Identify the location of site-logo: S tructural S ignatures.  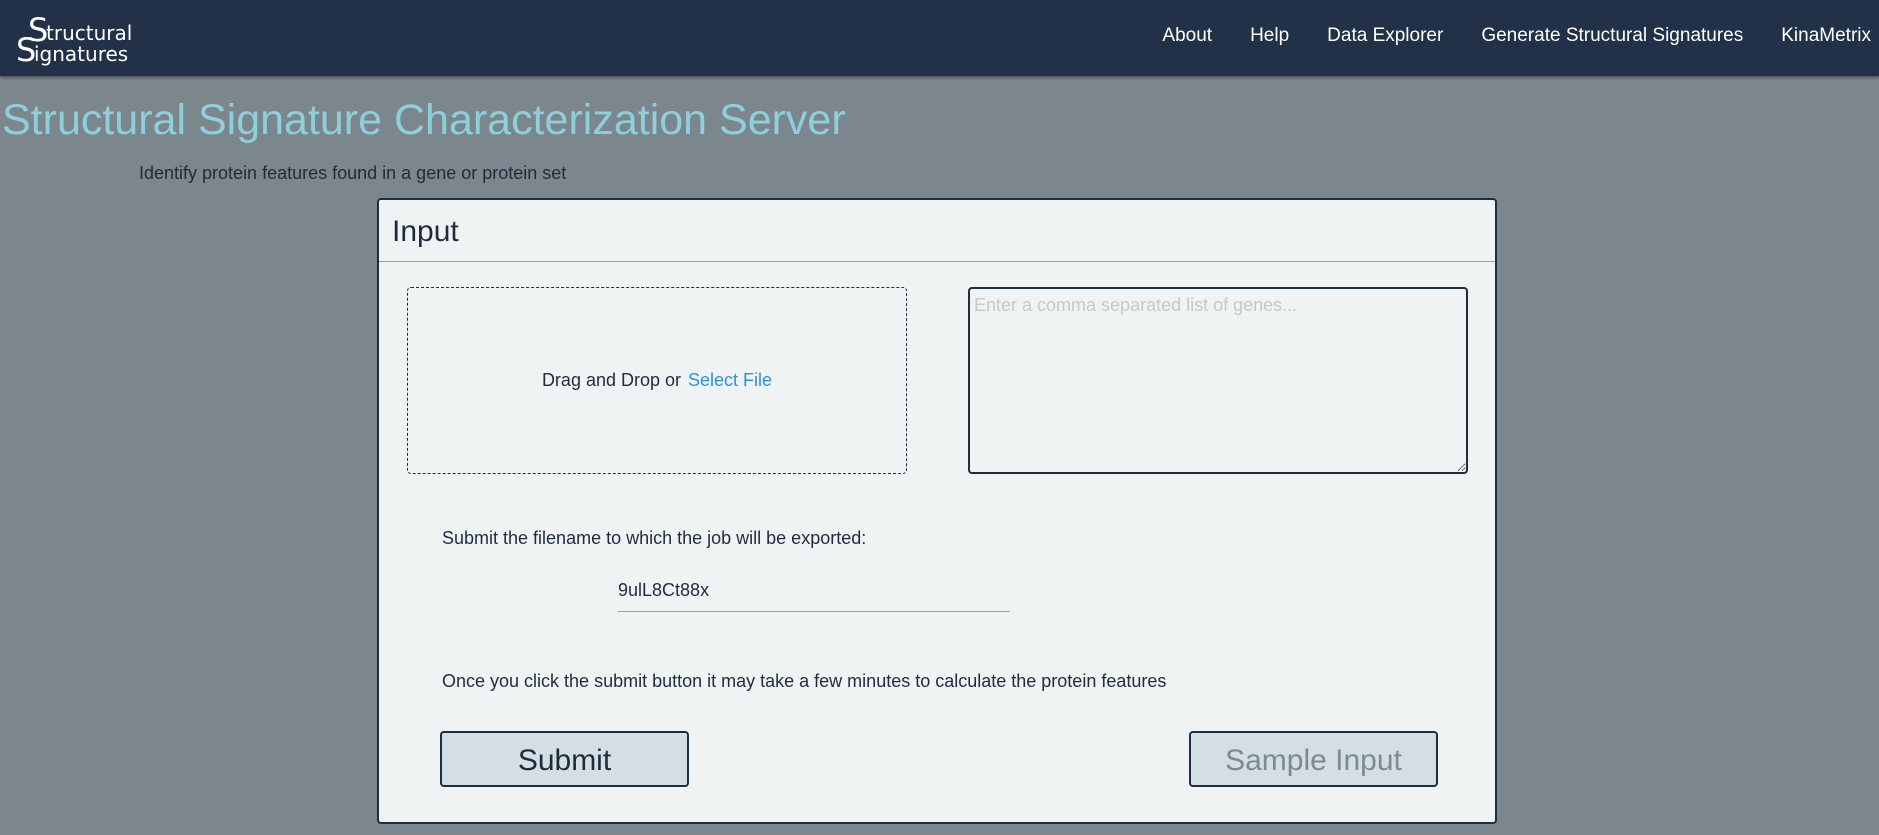
(76, 40).